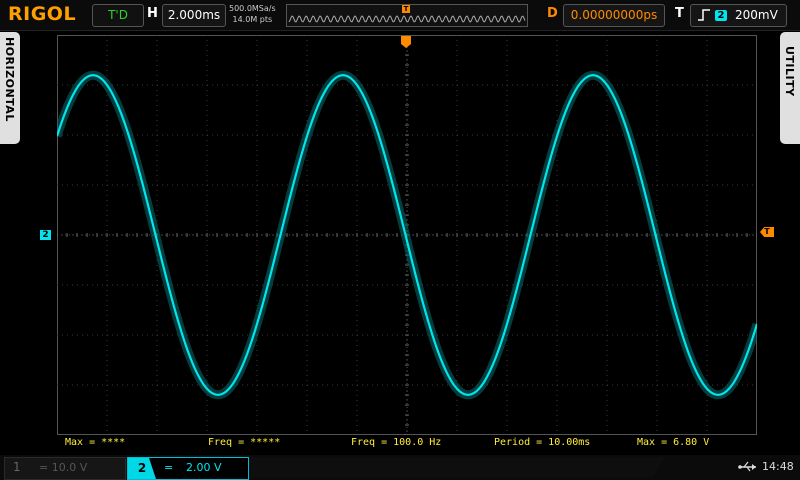 The image size is (800, 480). I want to click on rigol-logo: RIGOL, so click(42, 14).